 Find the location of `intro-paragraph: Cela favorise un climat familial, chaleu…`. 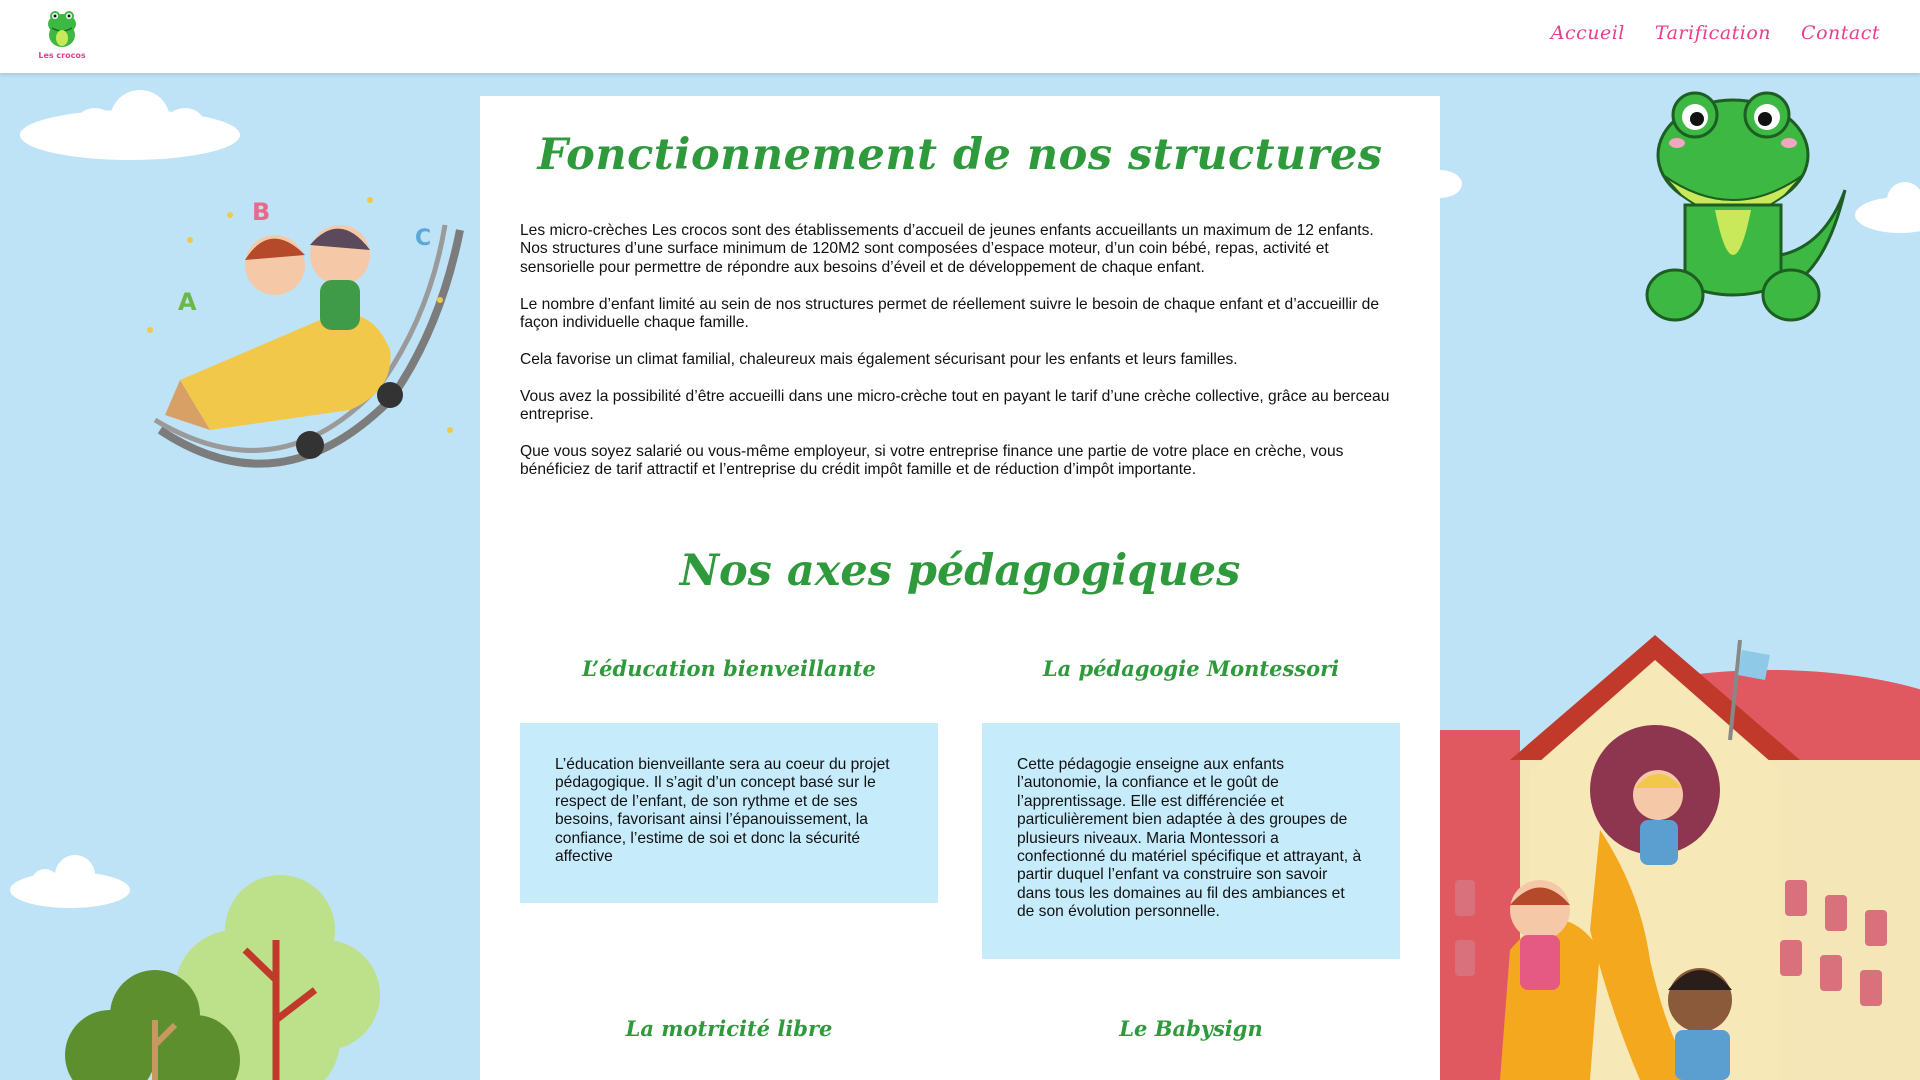

intro-paragraph: Cela favorise un climat familial, chaleu… is located at coordinates (879, 359).